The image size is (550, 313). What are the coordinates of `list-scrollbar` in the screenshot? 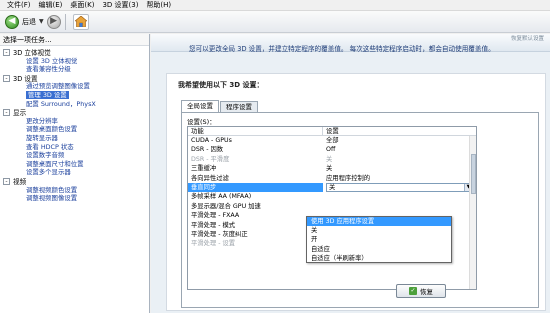 It's located at (472, 212).